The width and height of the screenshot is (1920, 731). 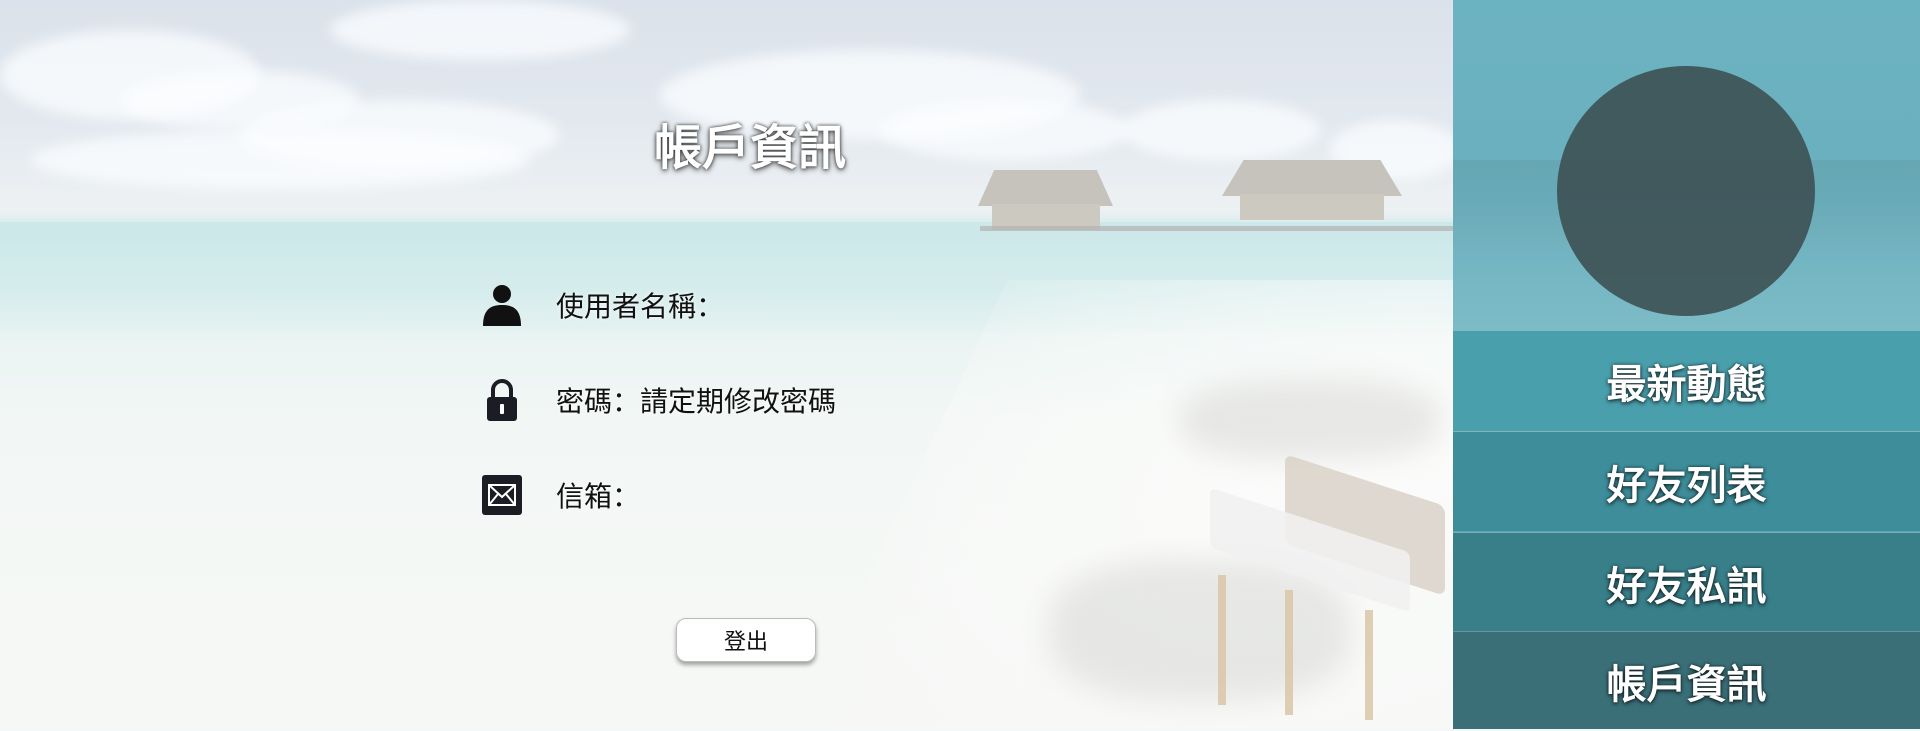 I want to click on page-title: 帳戶資訊, so click(x=749, y=148).